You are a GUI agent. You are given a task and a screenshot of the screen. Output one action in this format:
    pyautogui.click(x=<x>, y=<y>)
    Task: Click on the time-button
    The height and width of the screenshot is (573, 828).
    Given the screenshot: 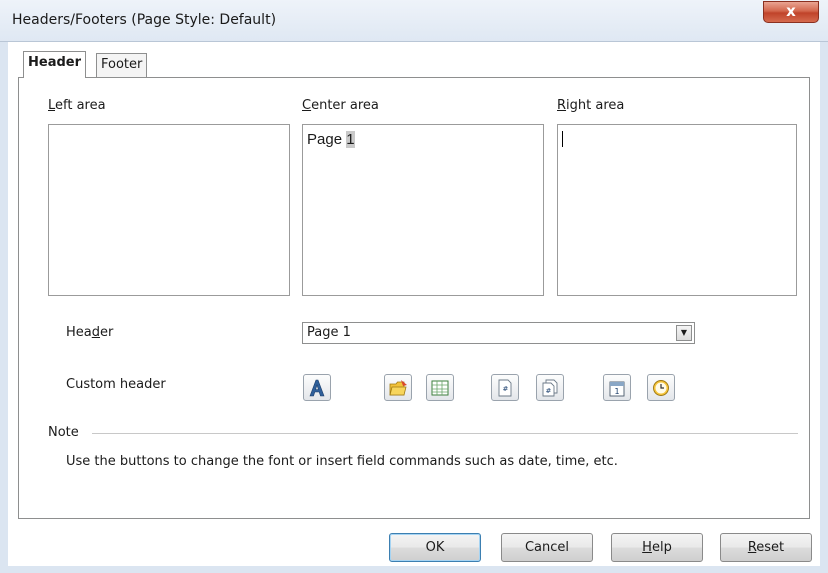 What is the action you would take?
    pyautogui.click(x=661, y=387)
    